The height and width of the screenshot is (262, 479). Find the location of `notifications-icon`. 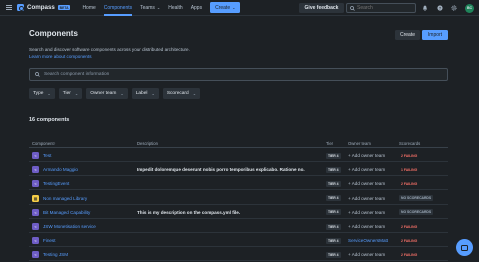

notifications-icon is located at coordinates (425, 8).